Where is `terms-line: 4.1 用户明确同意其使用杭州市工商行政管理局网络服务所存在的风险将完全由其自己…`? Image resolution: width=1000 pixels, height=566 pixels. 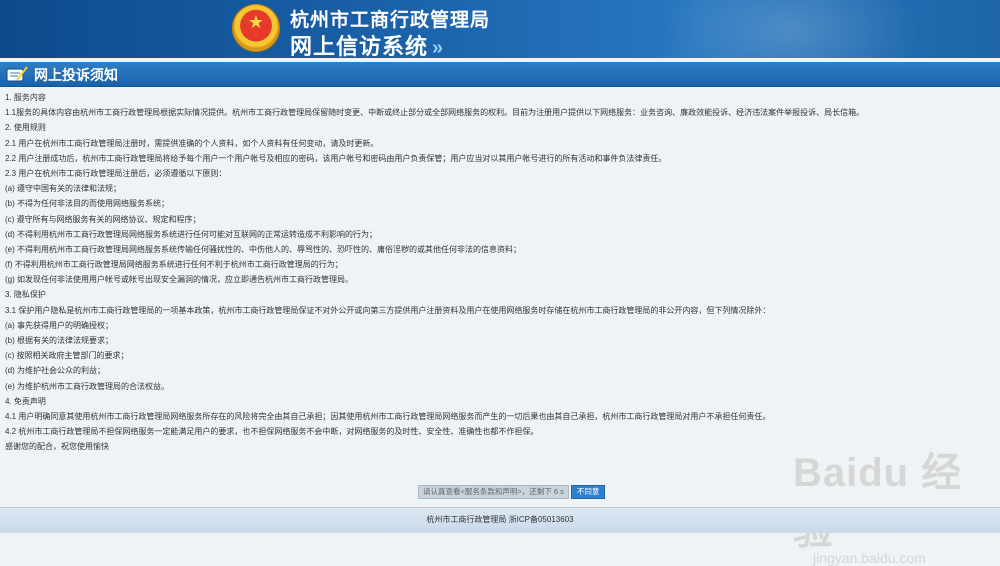 terms-line: 4.1 用户明确同意其使用杭州市工商行政管理局网络服务所存在的风险将完全由其自己… is located at coordinates (388, 416).